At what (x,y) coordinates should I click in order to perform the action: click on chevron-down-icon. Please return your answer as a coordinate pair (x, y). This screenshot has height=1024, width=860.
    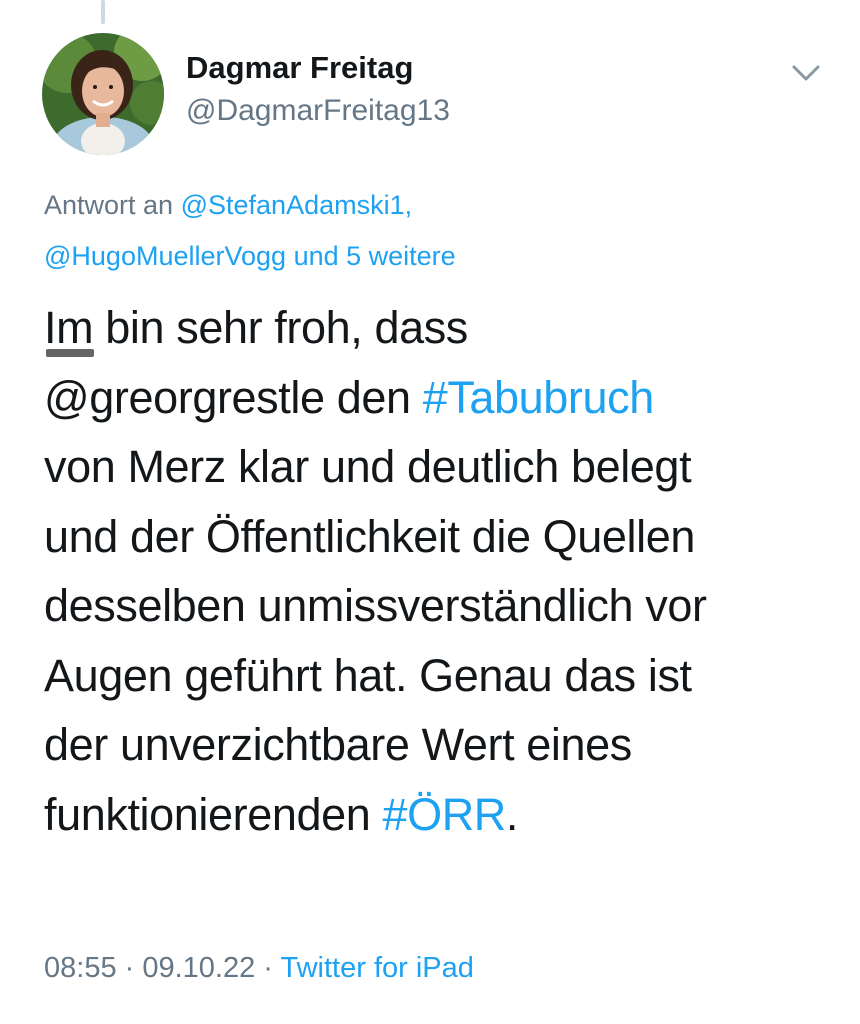
    Looking at the image, I should click on (806, 73).